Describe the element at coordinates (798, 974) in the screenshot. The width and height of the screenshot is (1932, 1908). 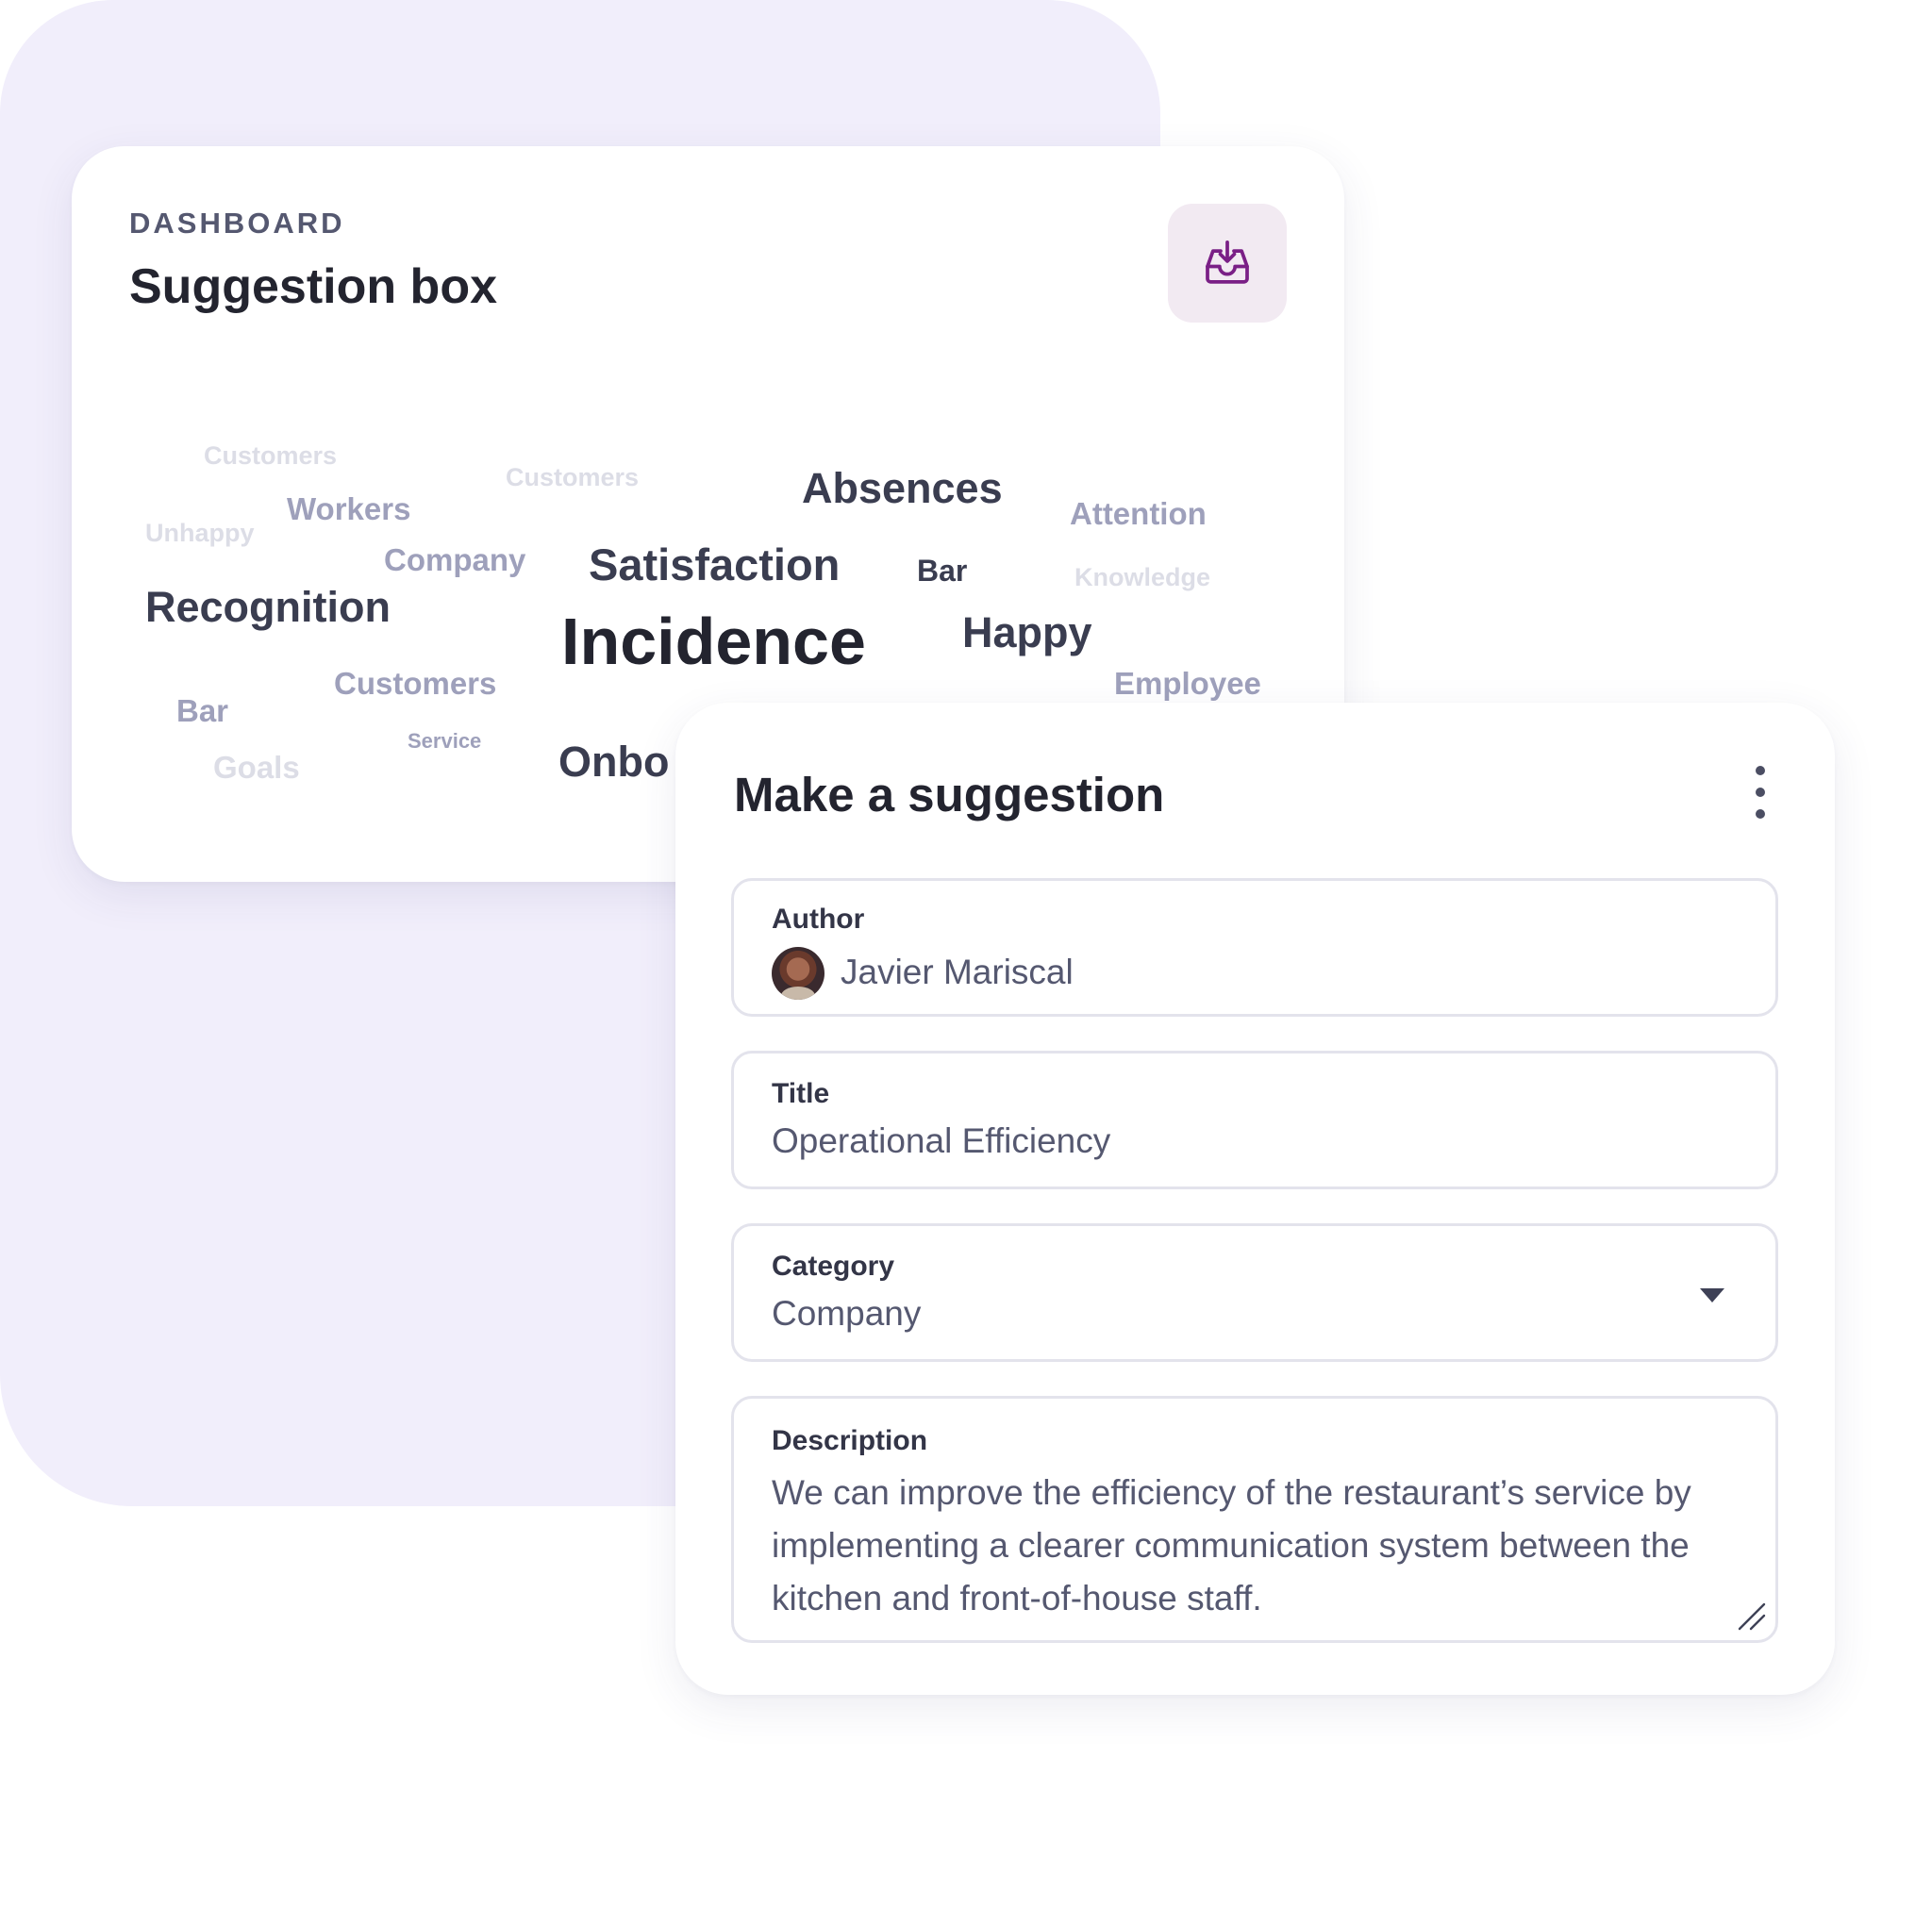
I see `avatar` at that location.